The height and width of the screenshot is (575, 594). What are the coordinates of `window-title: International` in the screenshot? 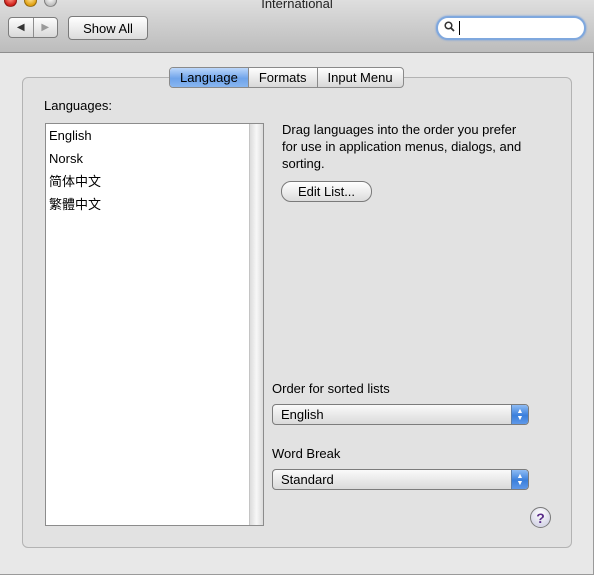 It's located at (297, 5).